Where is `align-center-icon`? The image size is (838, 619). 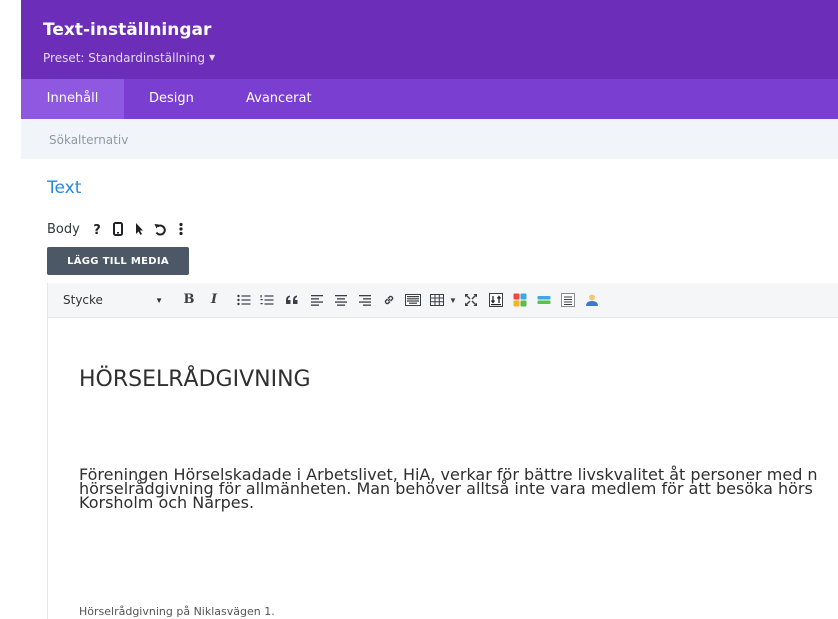 align-center-icon is located at coordinates (341, 300).